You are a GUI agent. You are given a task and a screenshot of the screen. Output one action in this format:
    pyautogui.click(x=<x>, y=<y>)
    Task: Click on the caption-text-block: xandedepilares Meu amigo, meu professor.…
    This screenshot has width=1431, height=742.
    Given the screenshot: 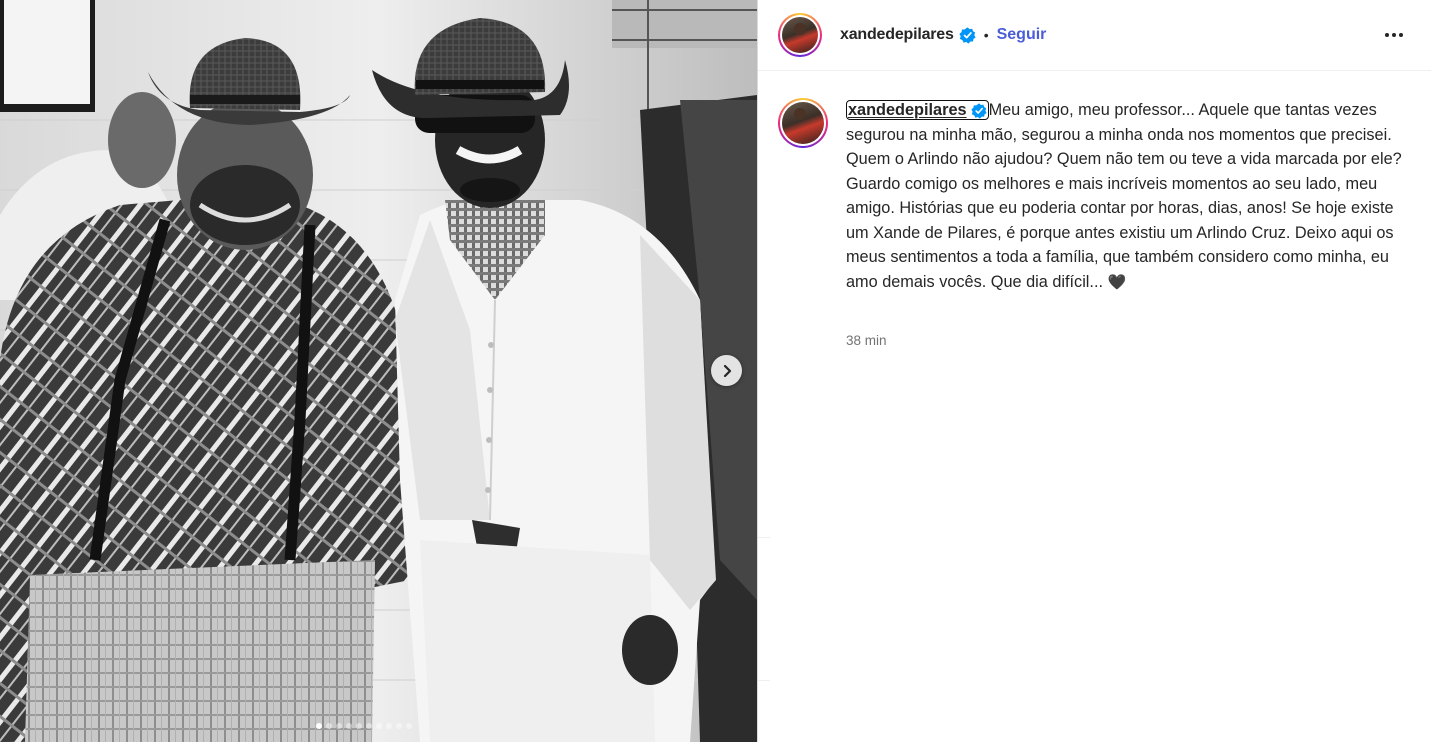 What is the action you would take?
    pyautogui.click(x=1131, y=196)
    